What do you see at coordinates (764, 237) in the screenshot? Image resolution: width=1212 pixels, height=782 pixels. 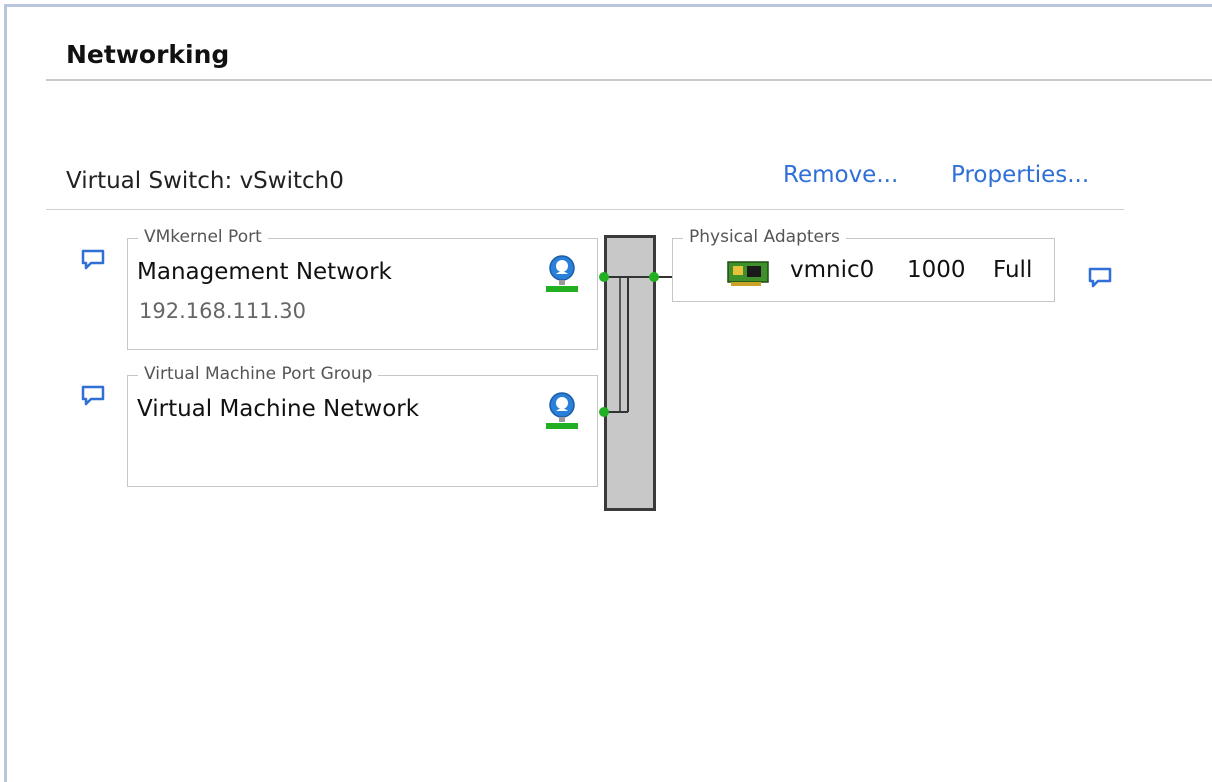 I see `physical-adapters-legend: Physical Adapters` at bounding box center [764, 237].